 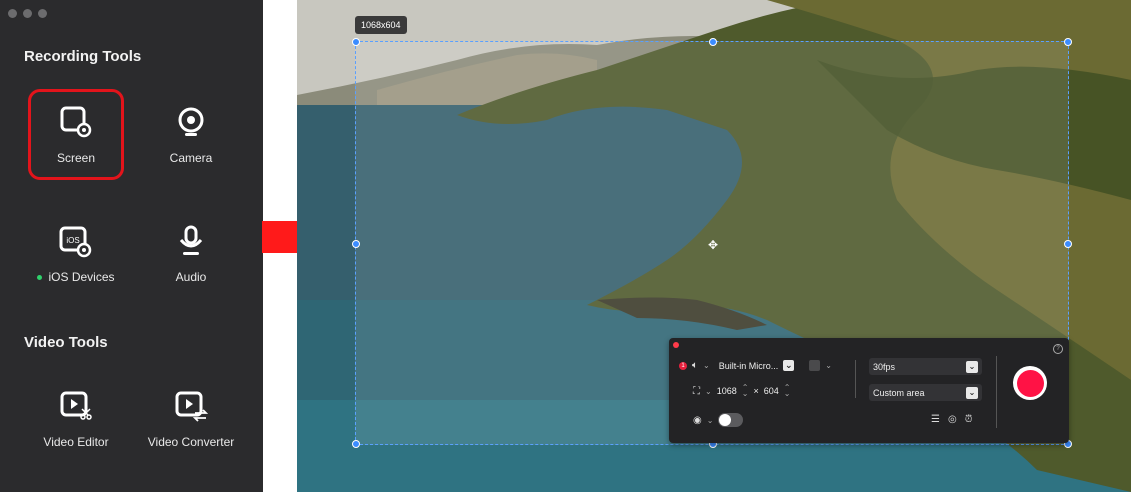 I want to click on record-icon, so click(x=1030, y=383).